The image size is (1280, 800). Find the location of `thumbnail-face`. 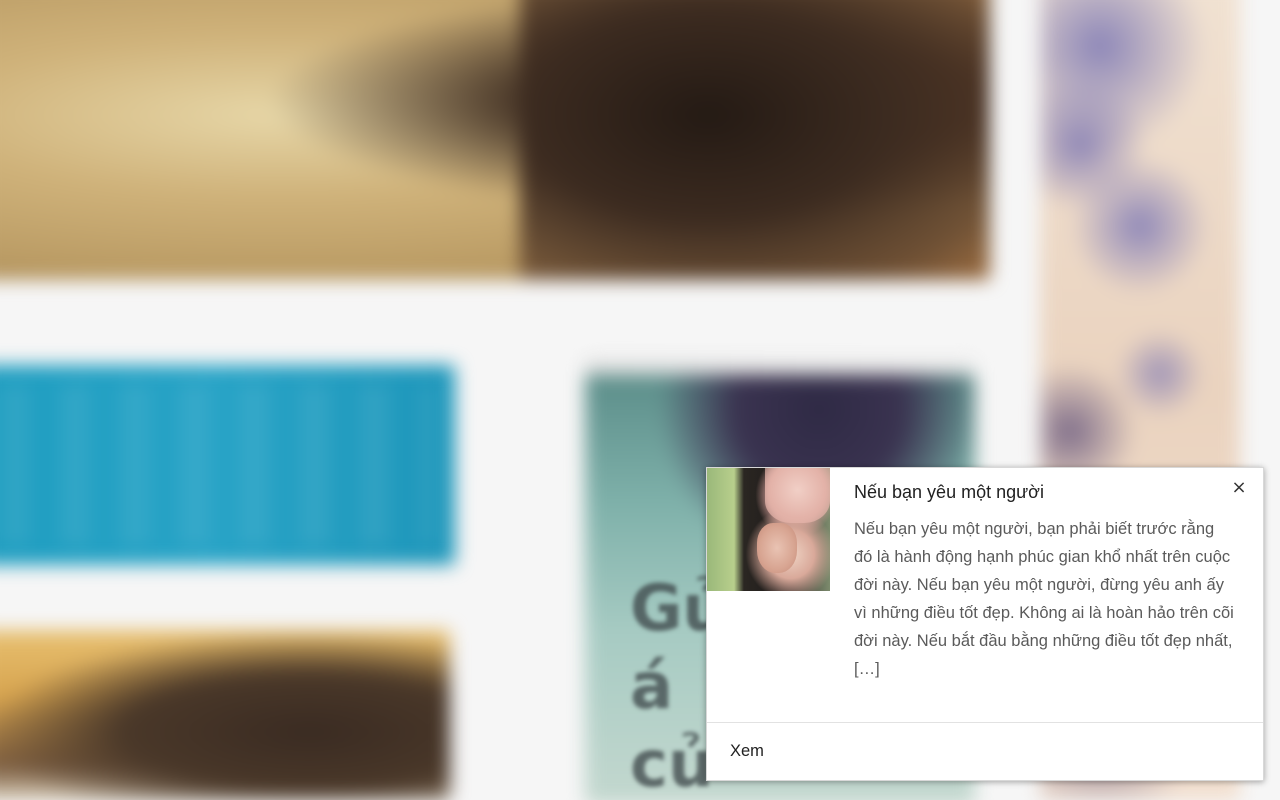

thumbnail-face is located at coordinates (797, 495).